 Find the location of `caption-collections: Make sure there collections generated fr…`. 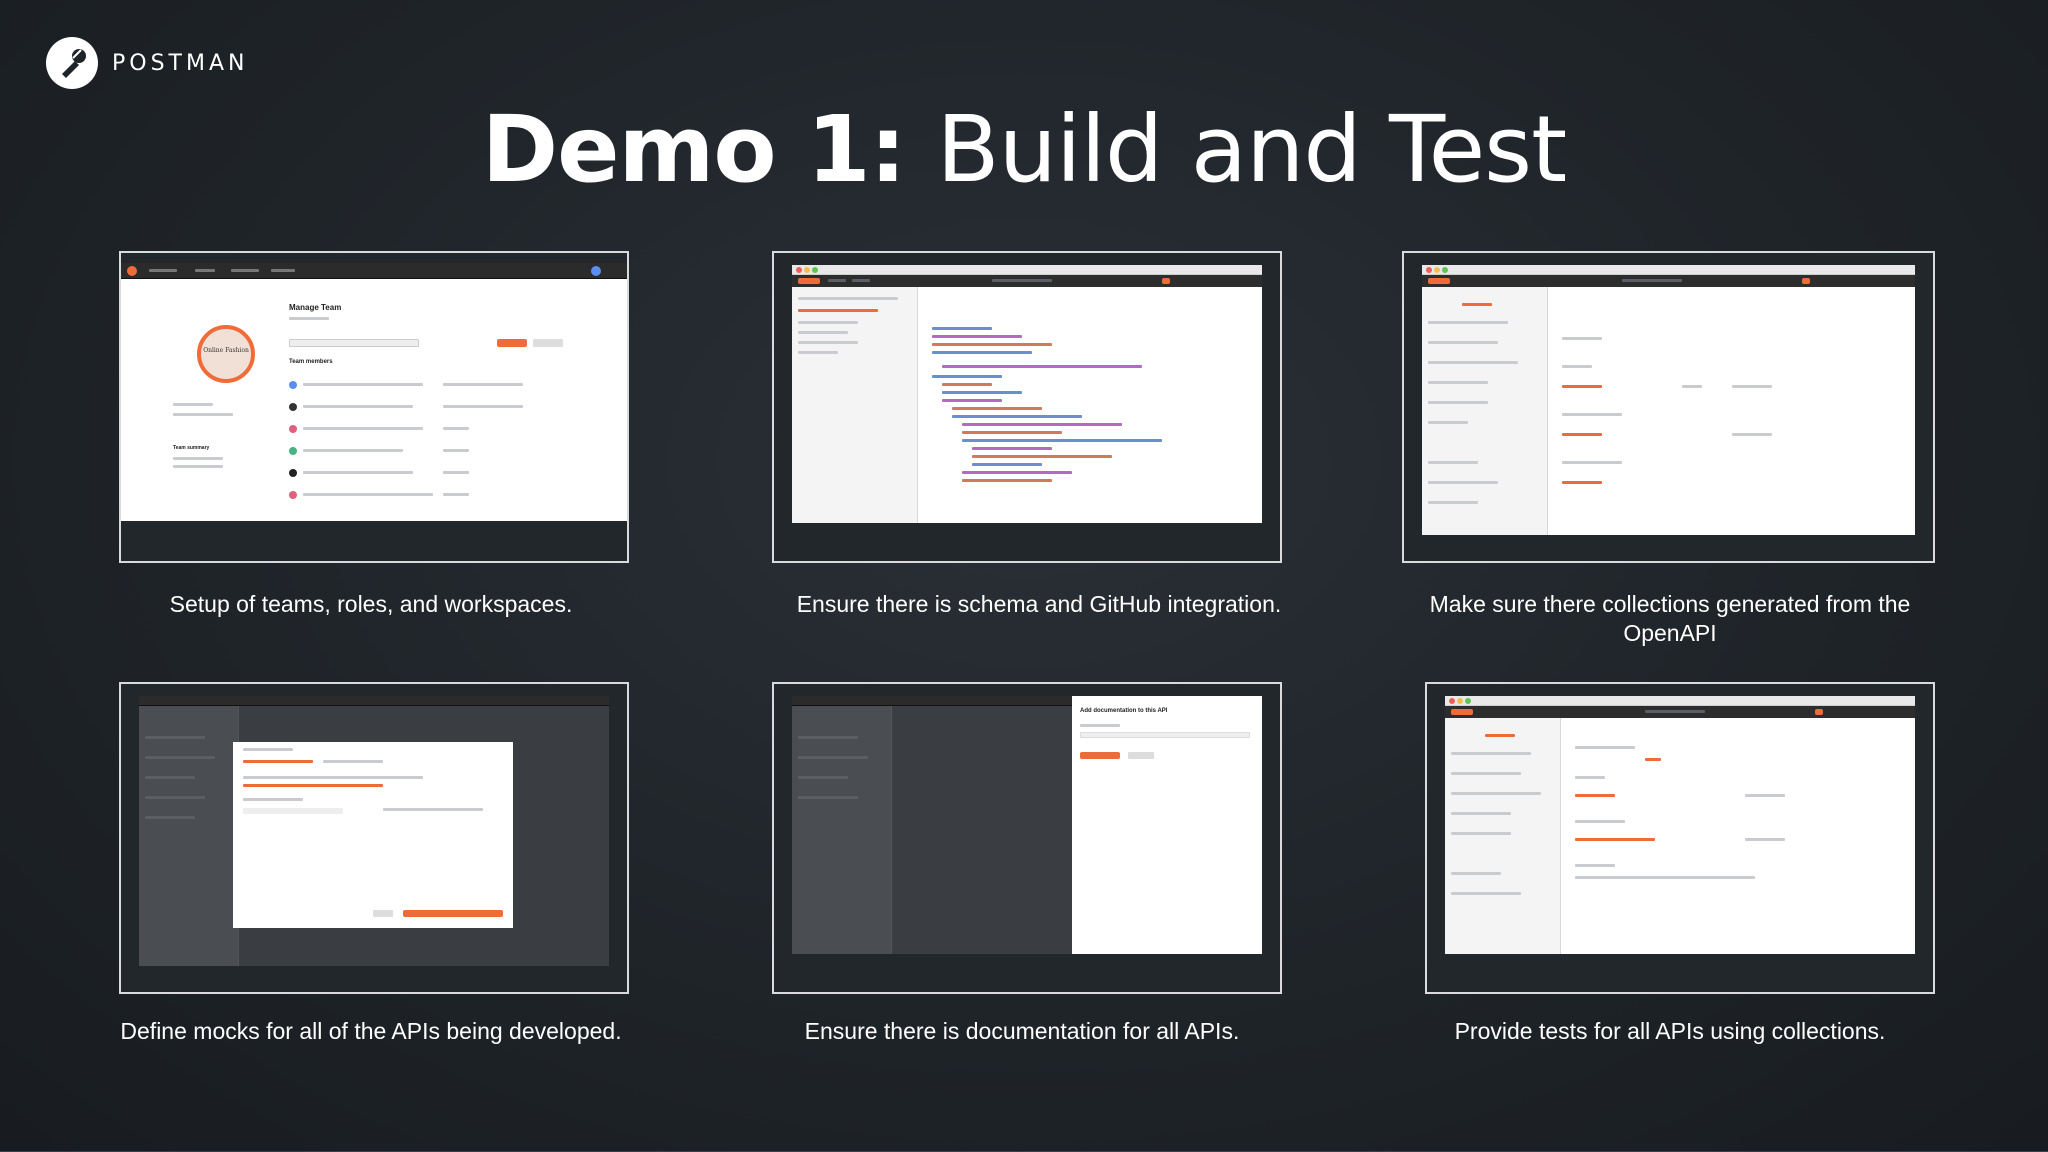

caption-collections: Make sure there collections generated fr… is located at coordinates (1670, 618).